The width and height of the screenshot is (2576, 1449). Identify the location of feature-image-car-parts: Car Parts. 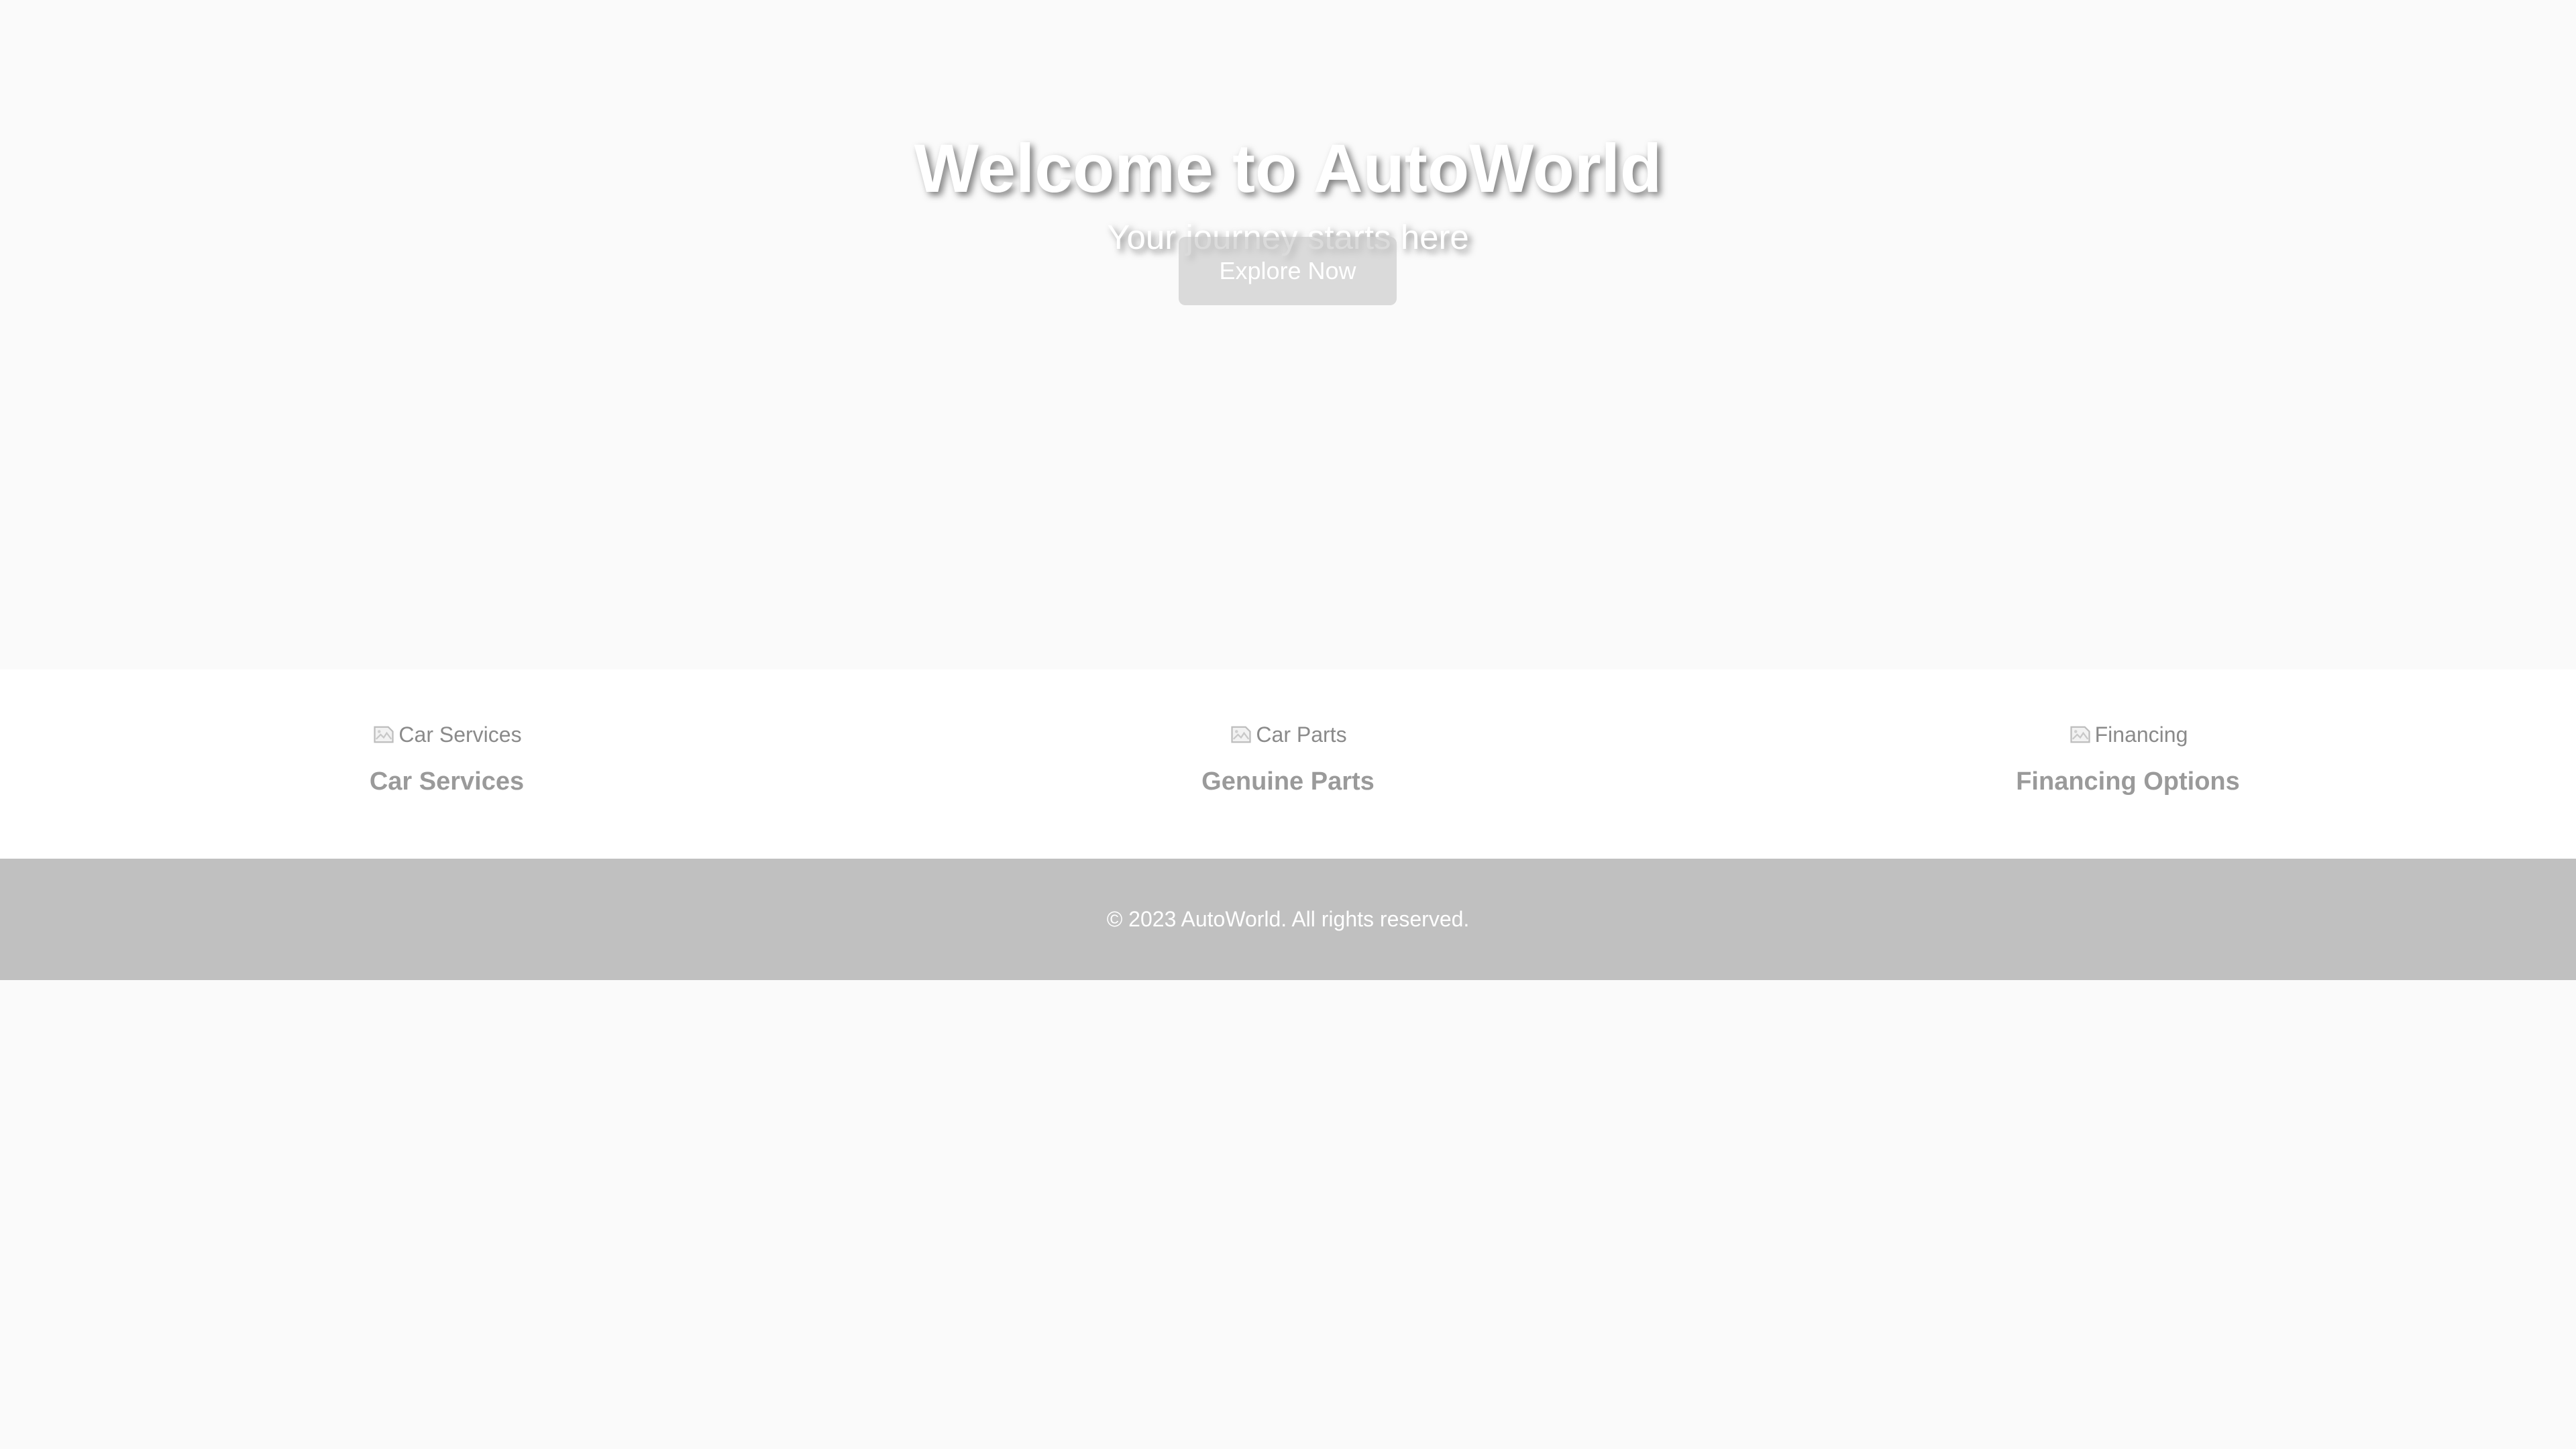
(1288, 734).